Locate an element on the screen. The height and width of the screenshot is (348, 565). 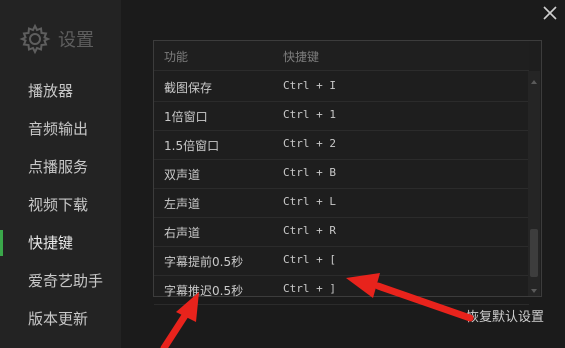
vertical-scrollbar is located at coordinates (534, 183).